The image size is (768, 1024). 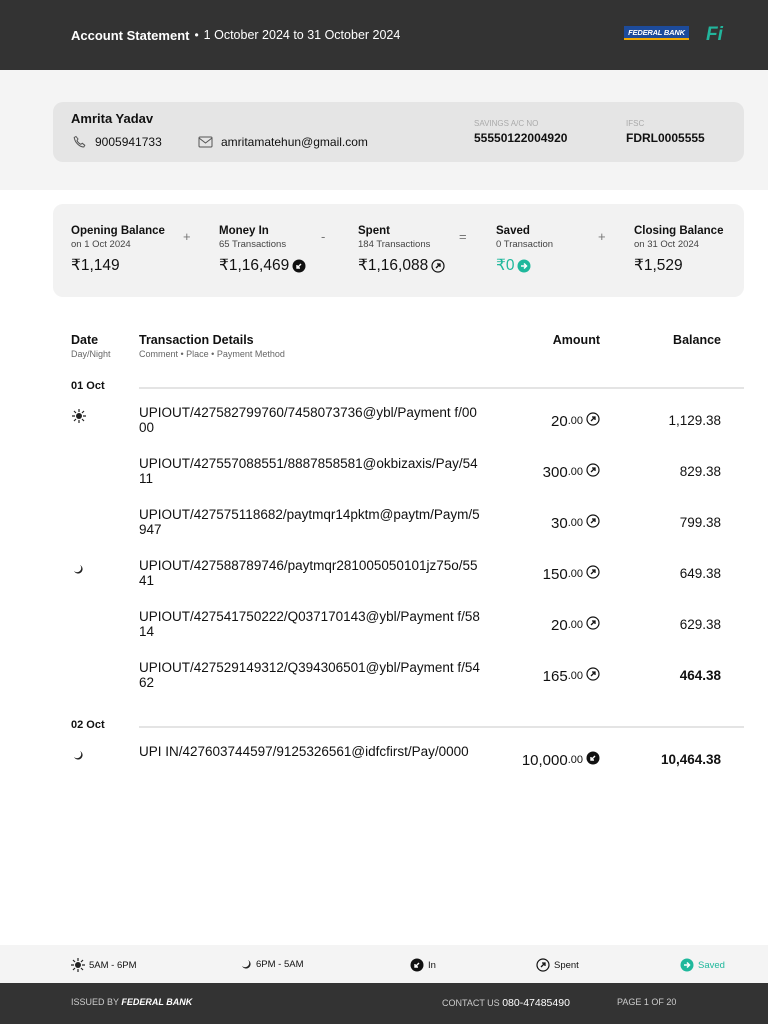 I want to click on page-number: PAGE 1 OF 20, so click(x=647, y=1002).